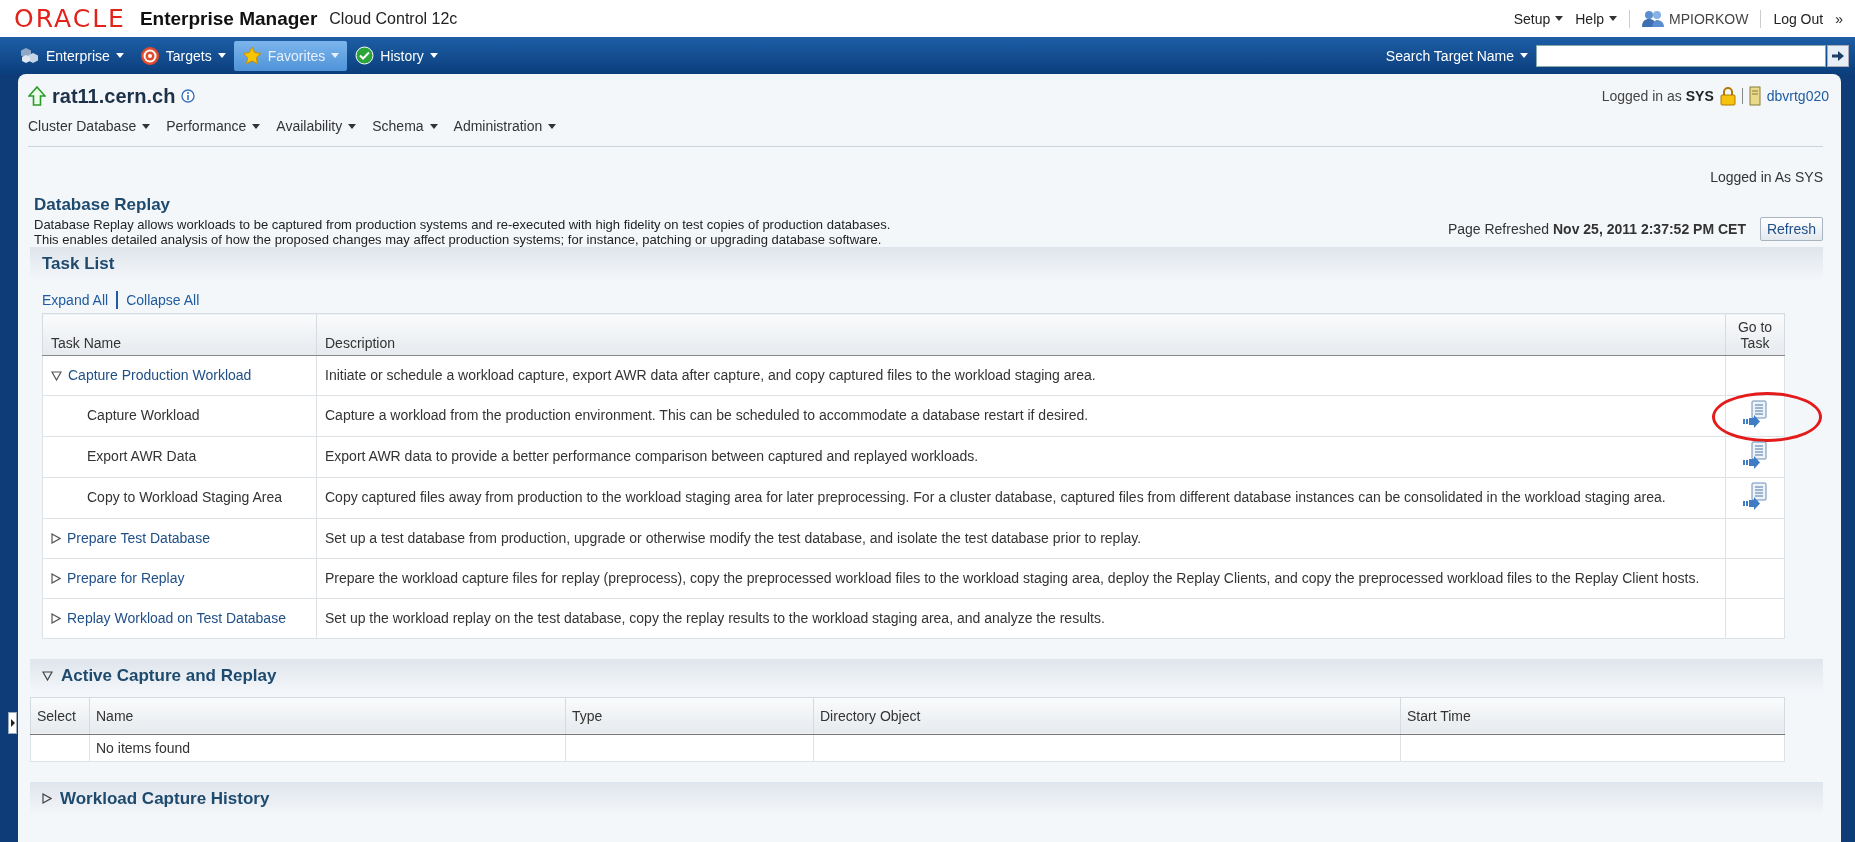  Describe the element at coordinates (316, 126) in the screenshot. I see `target-menu: Availability` at that location.